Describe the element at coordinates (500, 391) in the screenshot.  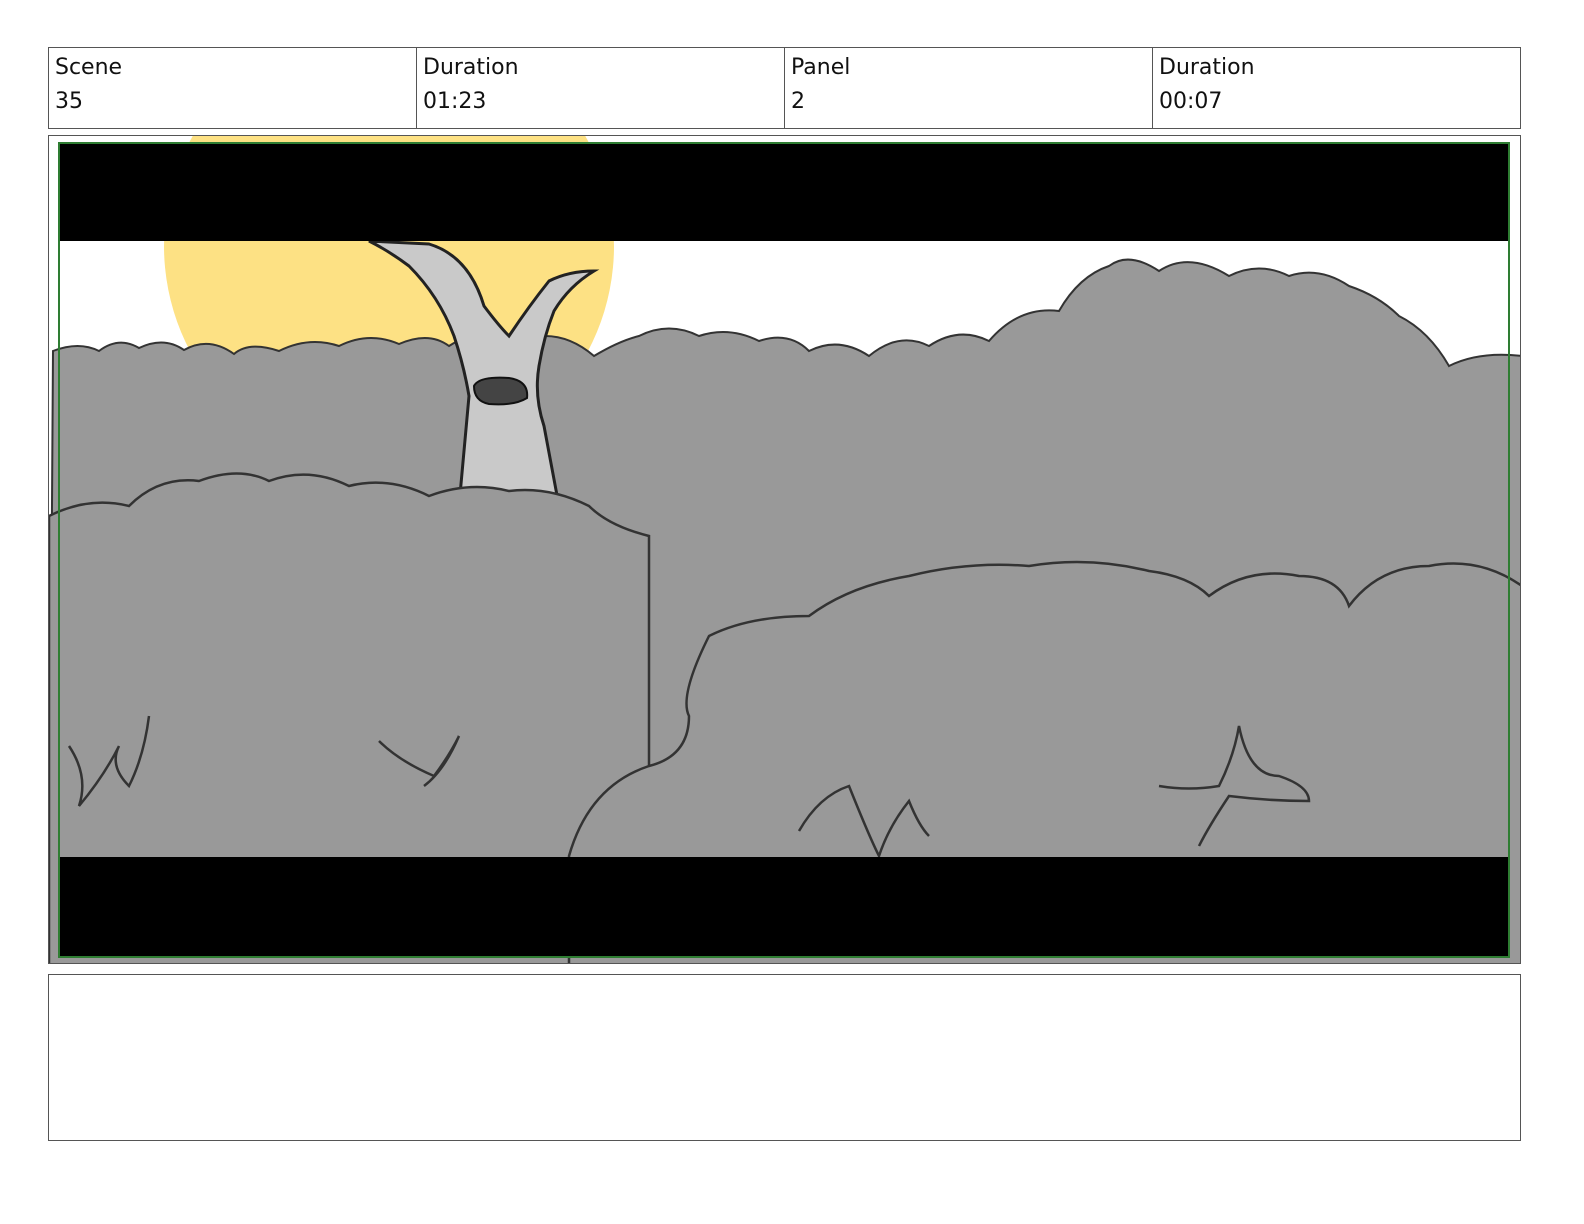
I see `tree-hollow` at that location.